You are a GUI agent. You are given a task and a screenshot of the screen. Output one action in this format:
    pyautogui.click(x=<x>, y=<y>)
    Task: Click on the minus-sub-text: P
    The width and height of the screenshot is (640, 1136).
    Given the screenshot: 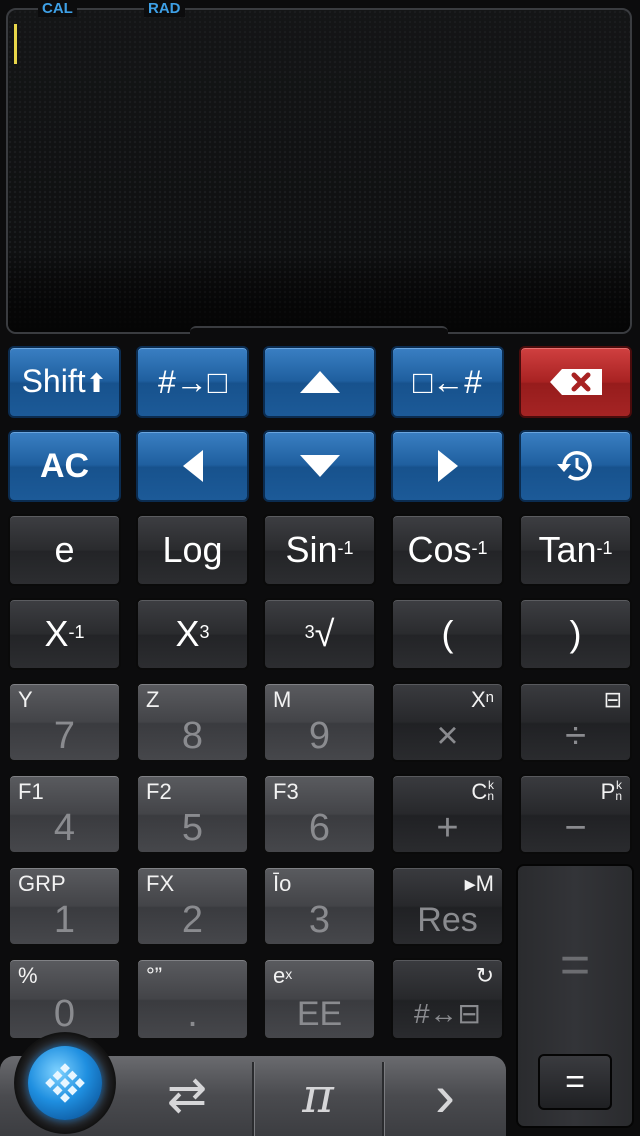 What is the action you would take?
    pyautogui.click(x=608, y=791)
    